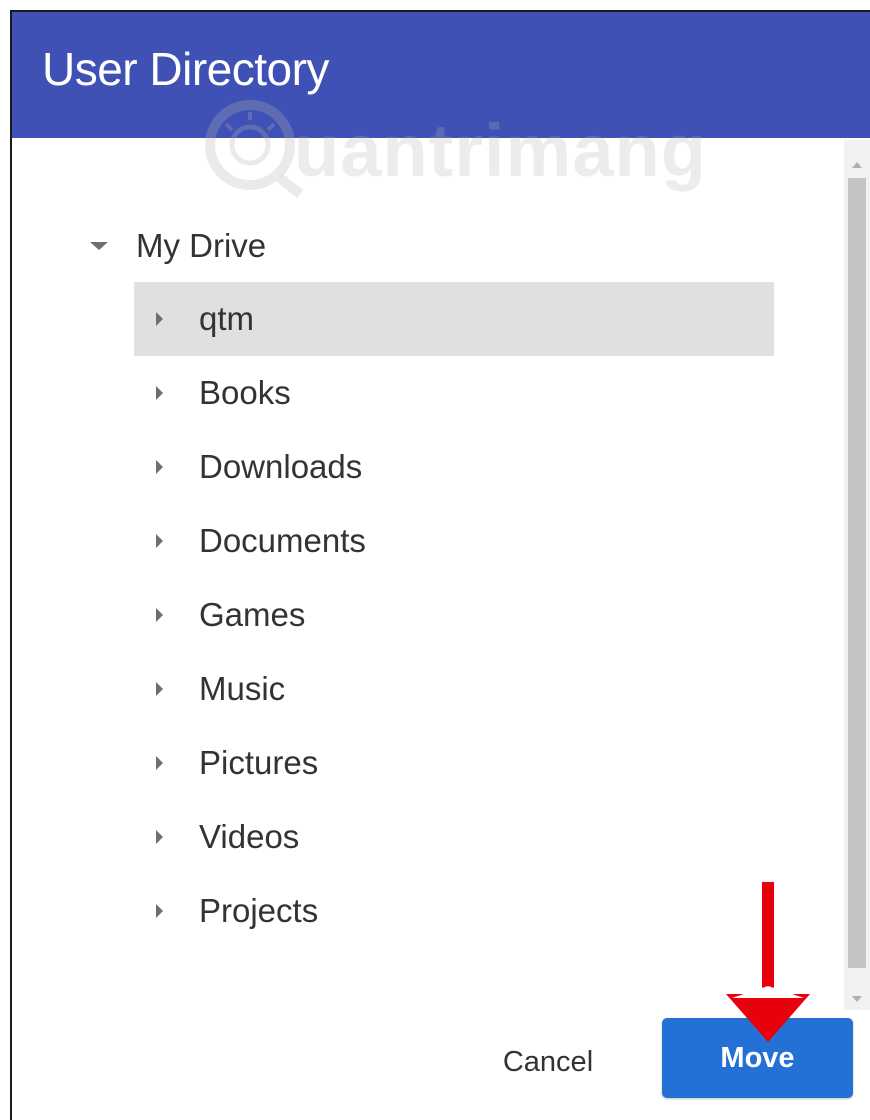  Describe the element at coordinates (454, 615) in the screenshot. I see `tree-item-games: Games` at that location.